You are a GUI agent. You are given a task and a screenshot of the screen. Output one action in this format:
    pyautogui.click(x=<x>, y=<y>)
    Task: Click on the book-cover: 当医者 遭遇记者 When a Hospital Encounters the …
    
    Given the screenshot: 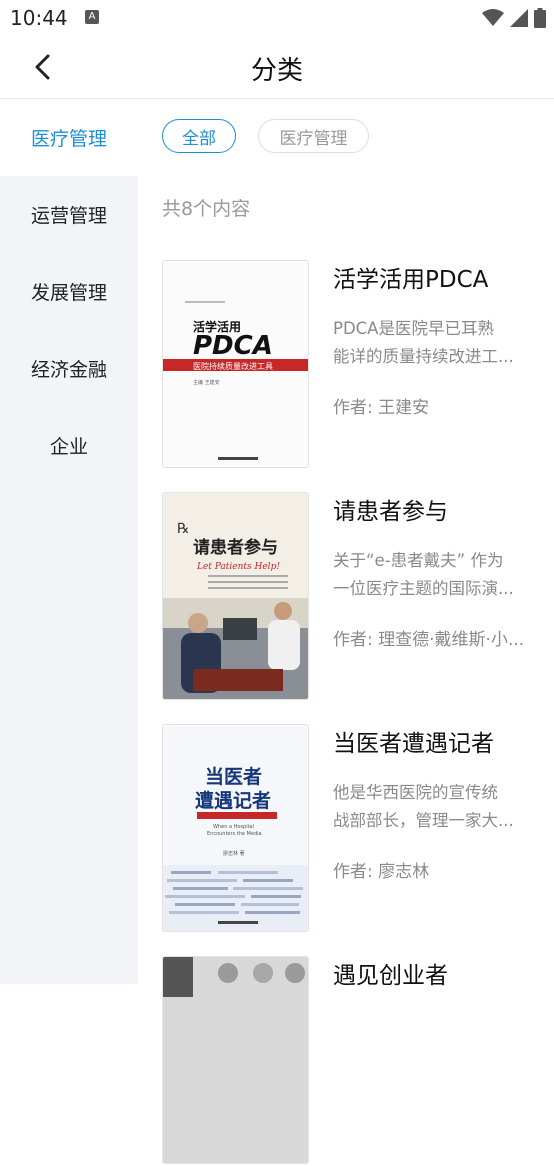 What is the action you would take?
    pyautogui.click(x=235, y=828)
    